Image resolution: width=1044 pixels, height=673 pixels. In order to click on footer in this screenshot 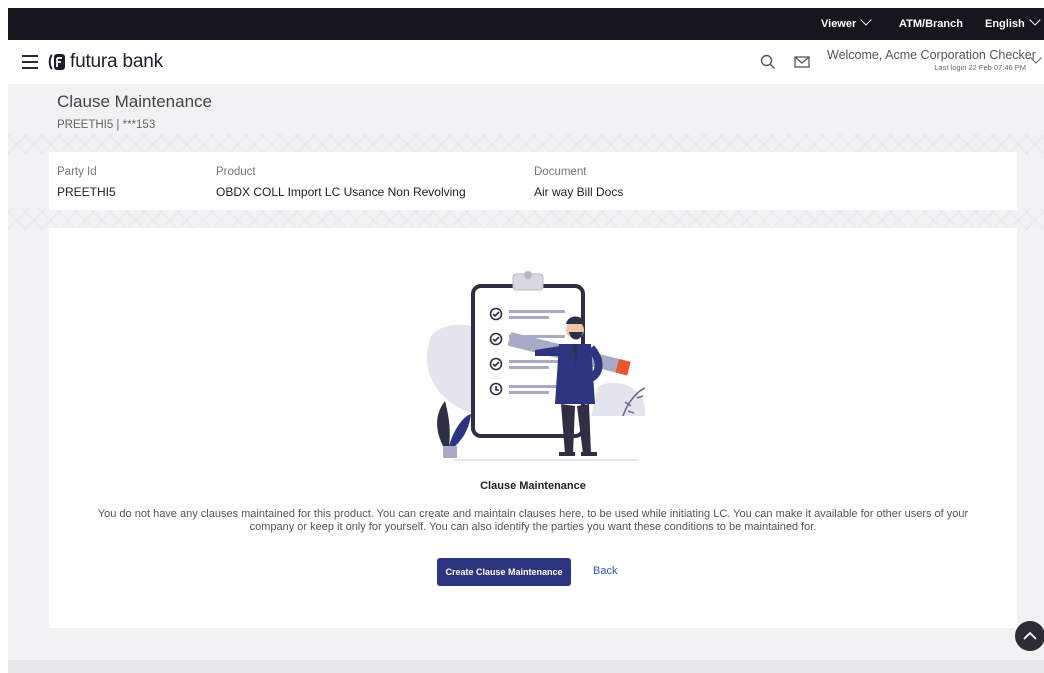, I will do `click(526, 666)`.